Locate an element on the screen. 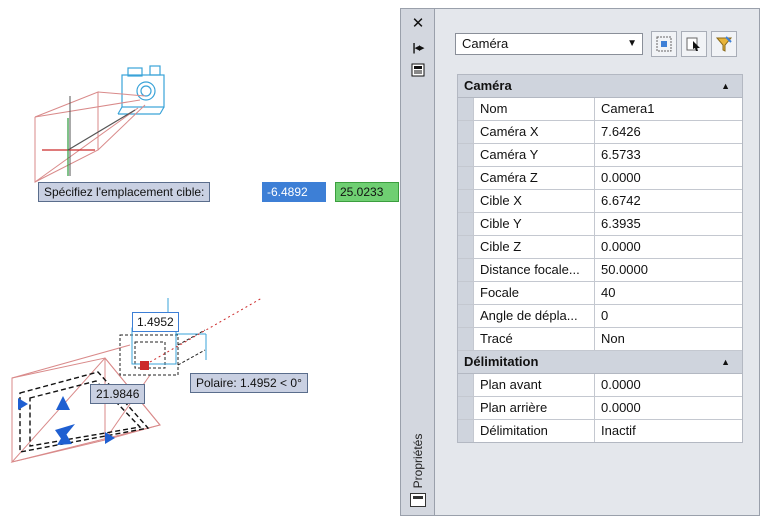 The image size is (764, 523). property-row: Distance focale... 50.0000 is located at coordinates (600, 270).